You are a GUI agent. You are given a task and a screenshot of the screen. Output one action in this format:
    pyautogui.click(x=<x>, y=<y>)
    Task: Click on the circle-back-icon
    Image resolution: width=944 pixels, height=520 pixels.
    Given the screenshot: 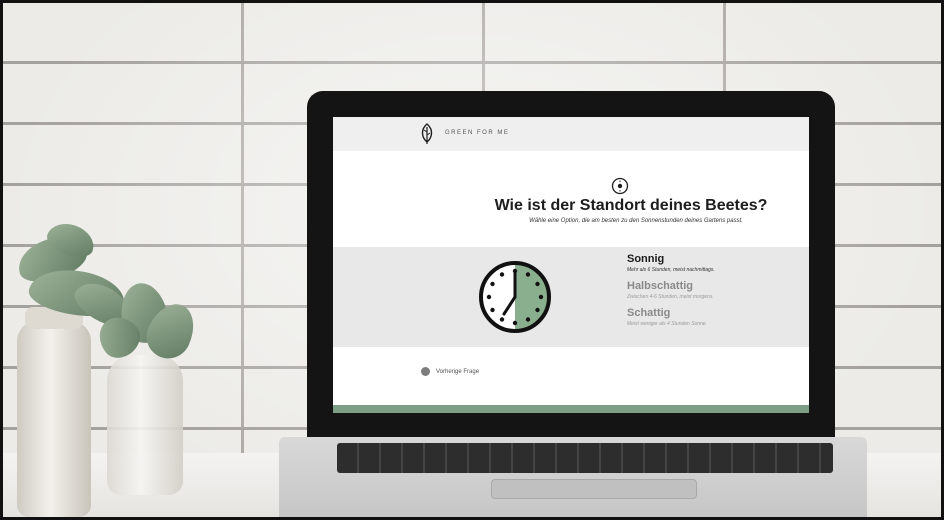 What is the action you would take?
    pyautogui.click(x=425, y=371)
    